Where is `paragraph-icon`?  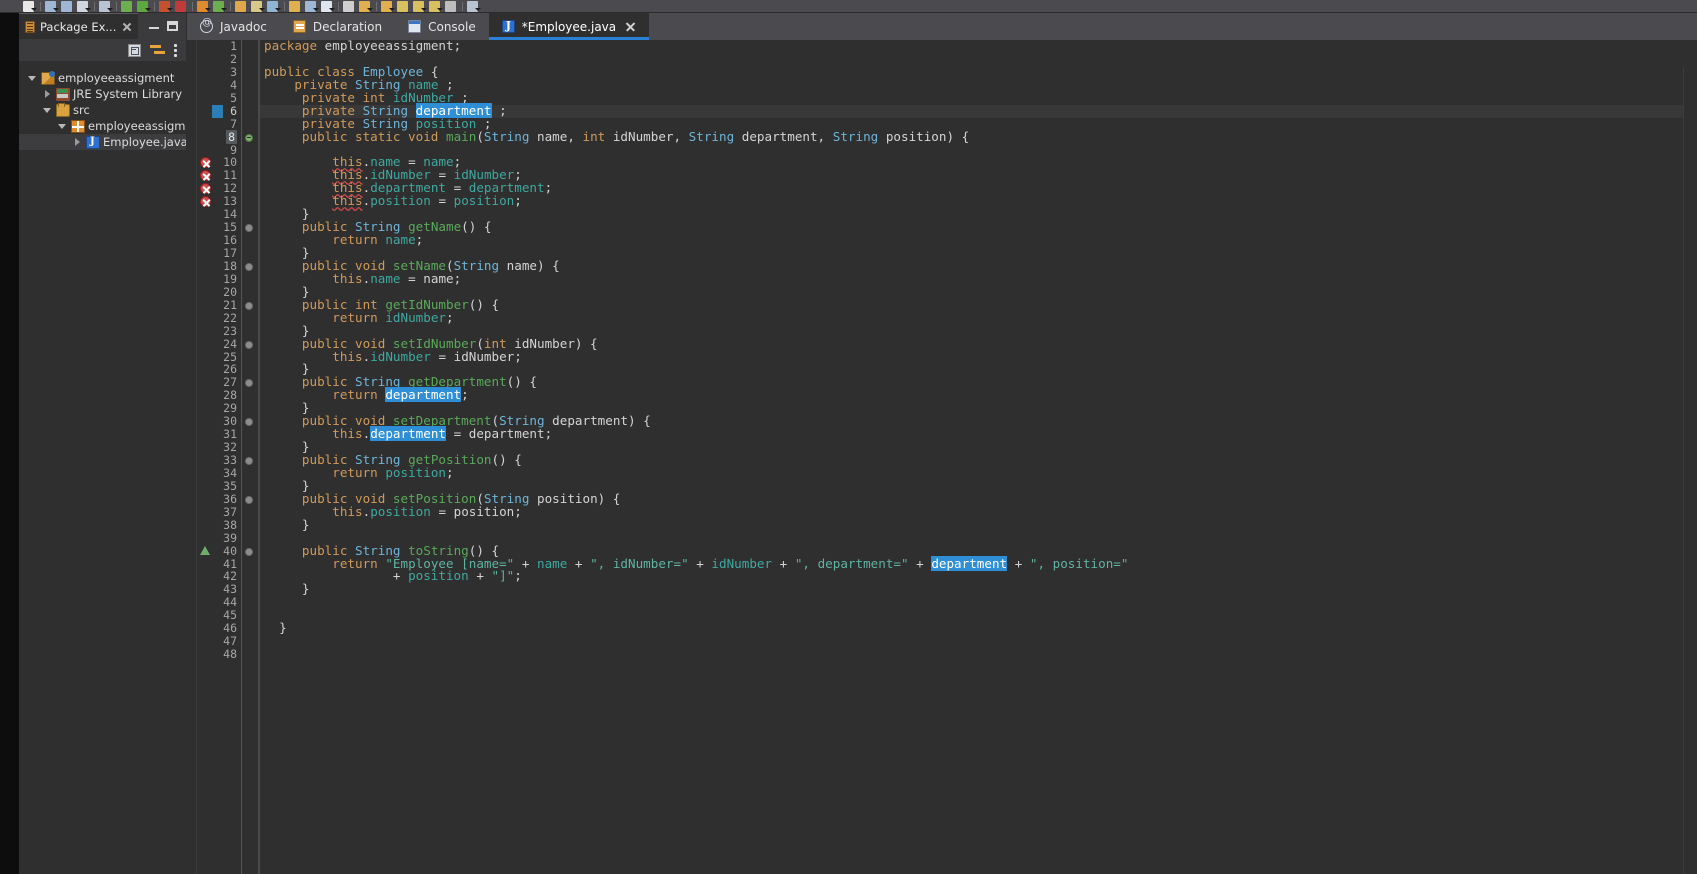
paragraph-icon is located at coordinates (349, 6).